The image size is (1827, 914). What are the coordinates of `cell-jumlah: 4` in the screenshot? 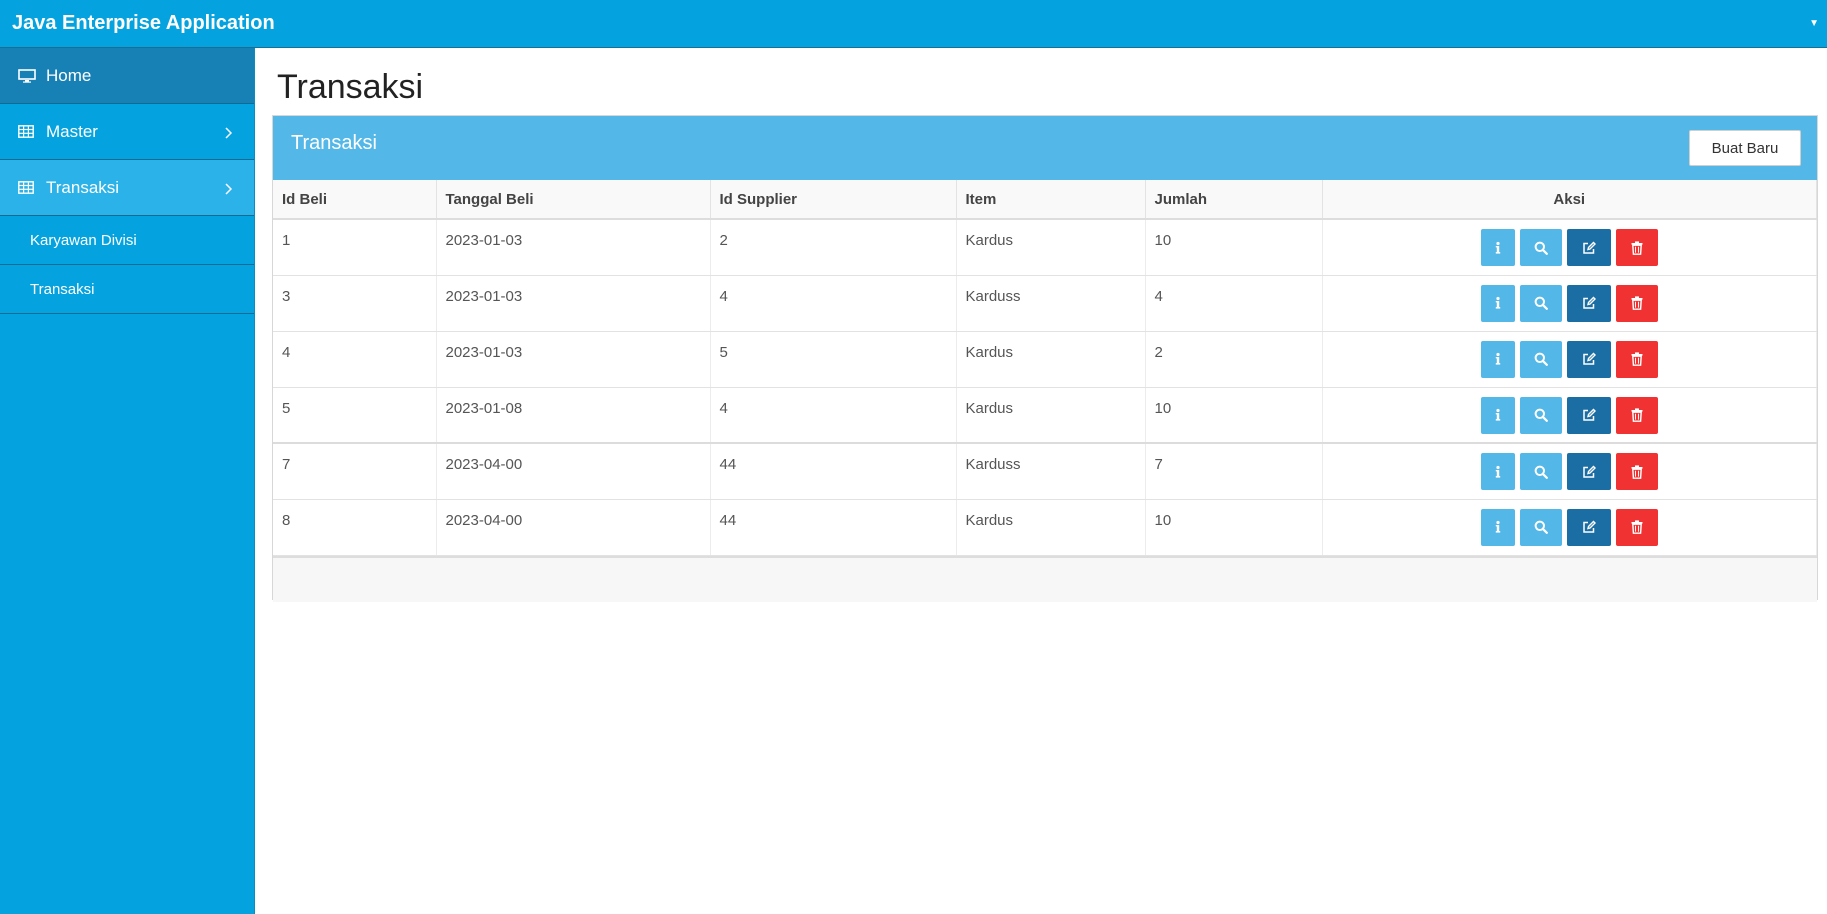 It's located at (1234, 303).